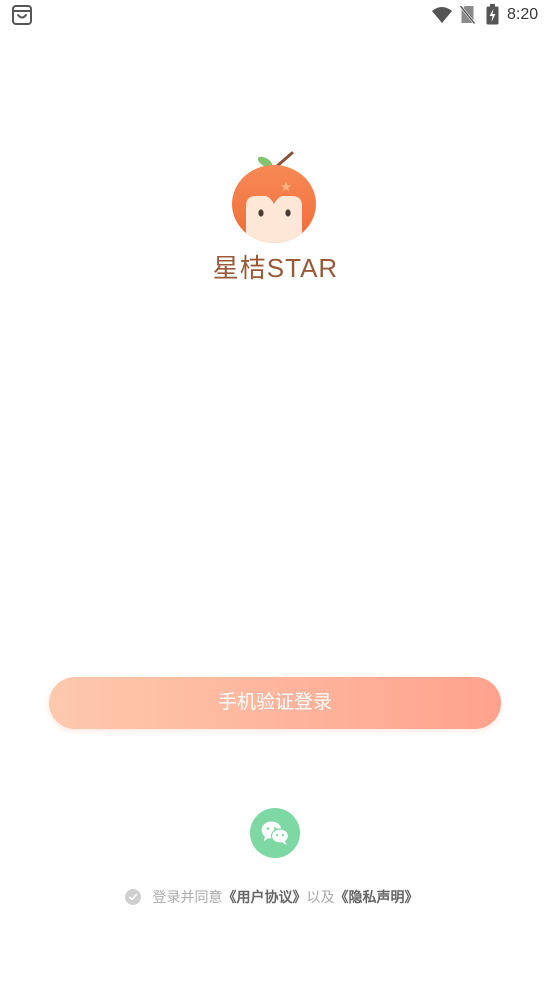  I want to click on agreement-checkbox, so click(132, 897).